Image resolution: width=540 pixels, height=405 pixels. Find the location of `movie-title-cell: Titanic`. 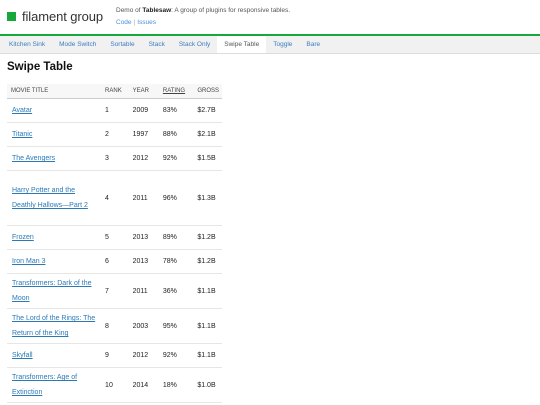

movie-title-cell: Titanic is located at coordinates (55, 134).